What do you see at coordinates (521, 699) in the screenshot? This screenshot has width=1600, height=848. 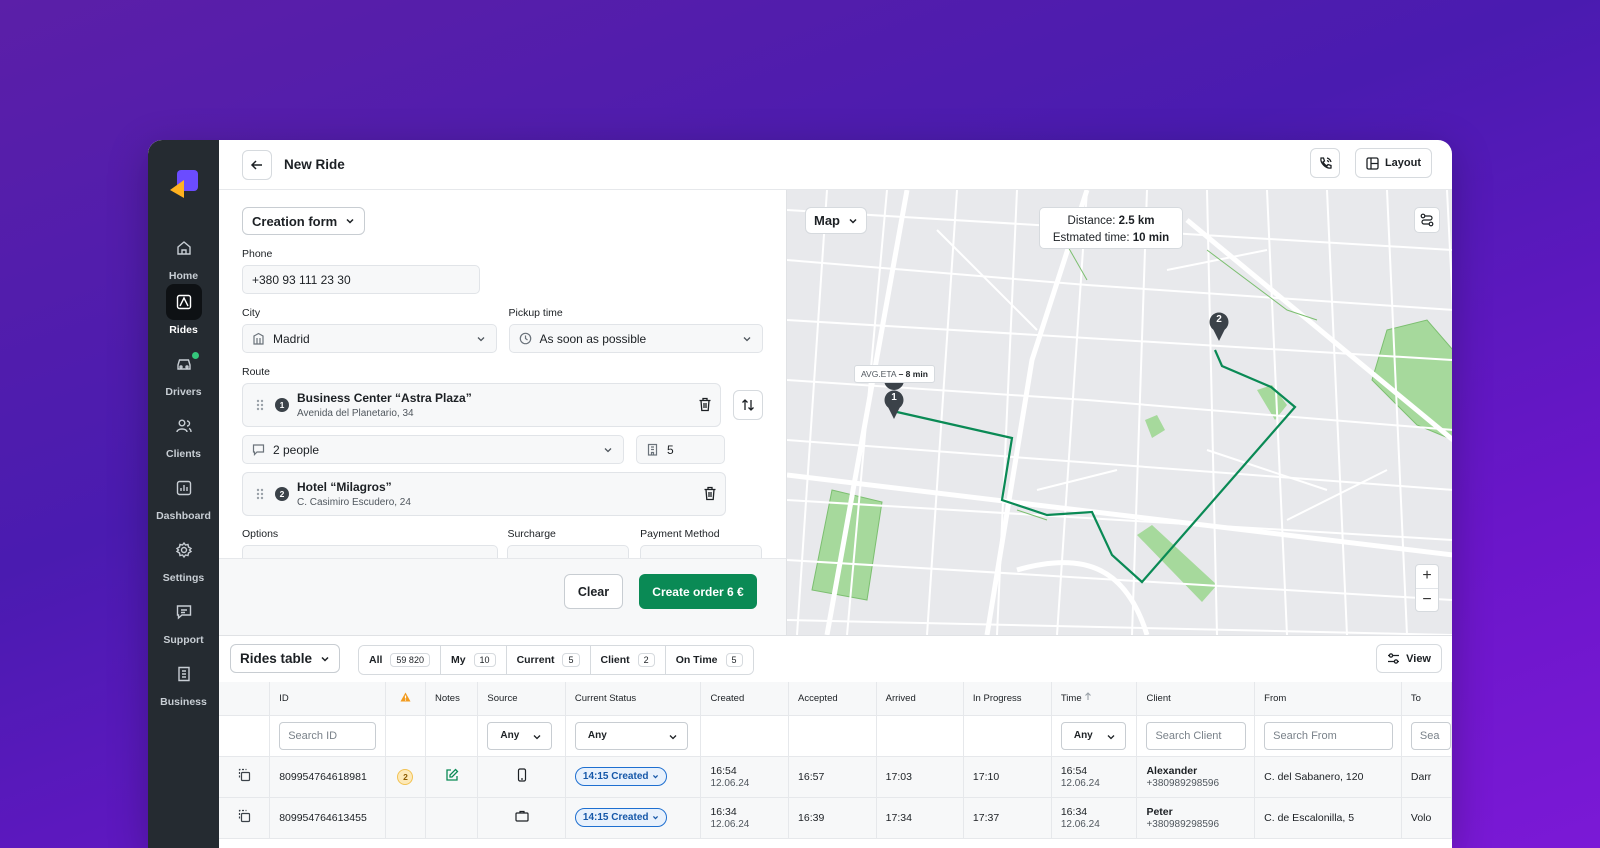 I see `column-header-source: Source` at bounding box center [521, 699].